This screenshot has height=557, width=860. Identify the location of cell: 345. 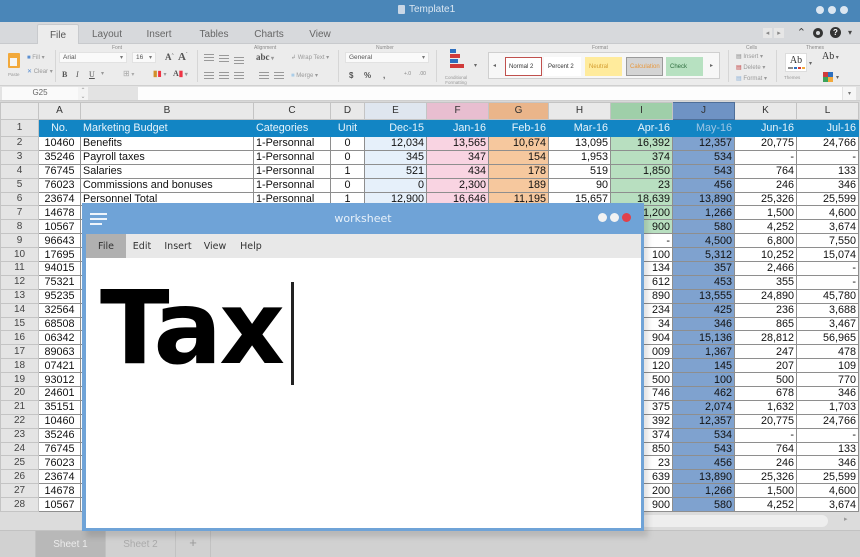
(395, 157).